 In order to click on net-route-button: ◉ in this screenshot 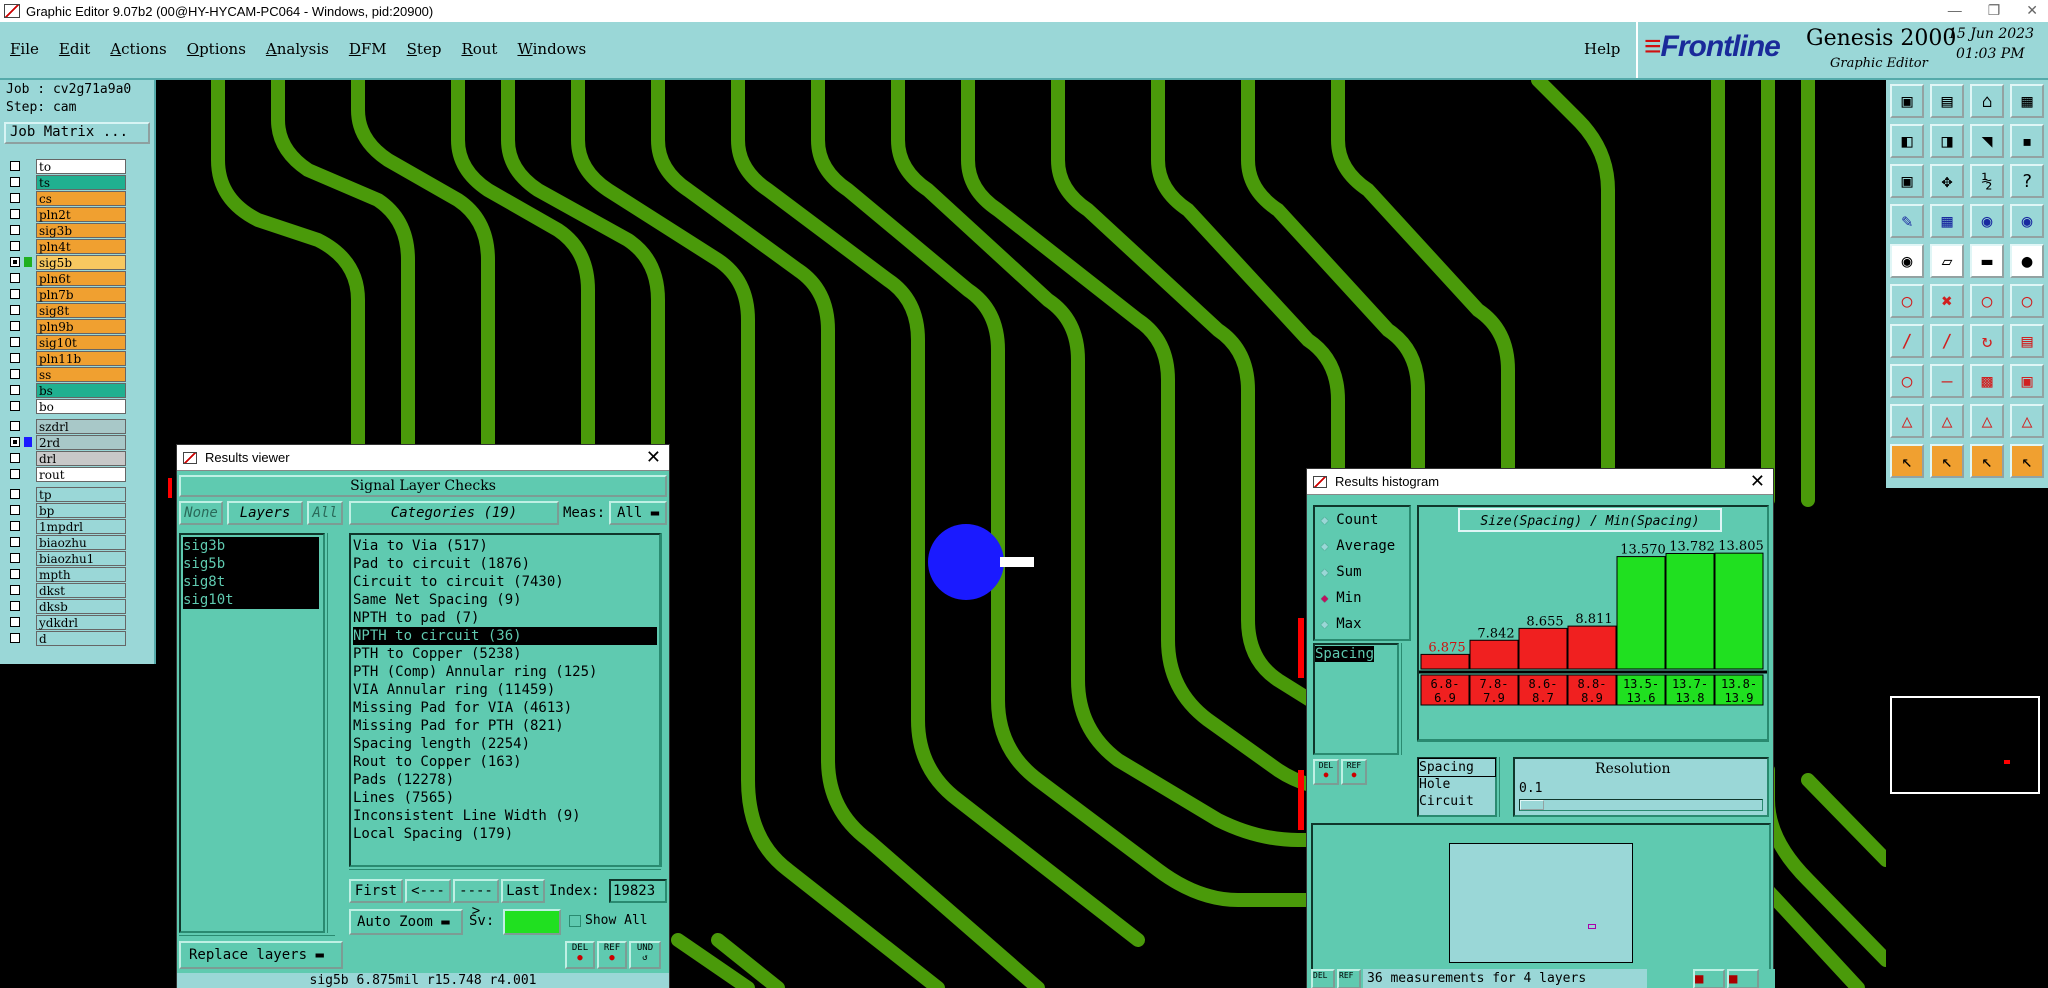, I will do `click(2027, 221)`.